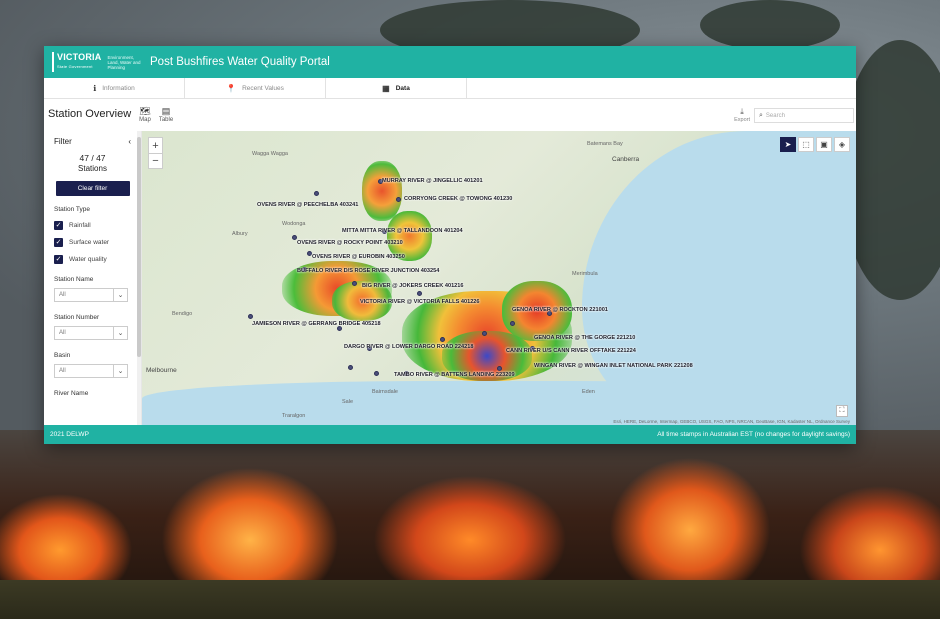 The width and height of the screenshot is (940, 619). Describe the element at coordinates (145, 110) in the screenshot. I see `map-icon: 🗺` at that location.